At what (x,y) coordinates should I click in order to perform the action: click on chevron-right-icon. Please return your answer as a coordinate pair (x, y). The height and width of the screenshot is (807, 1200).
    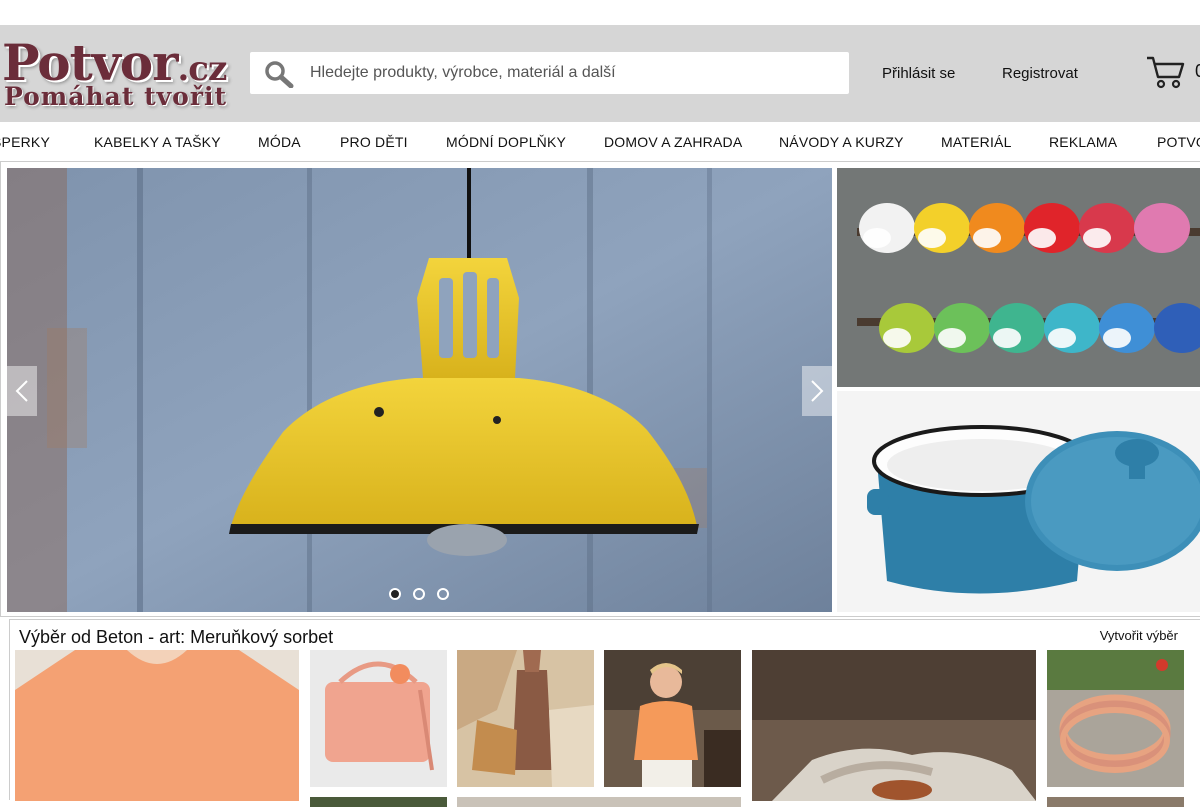
    Looking at the image, I should click on (817, 391).